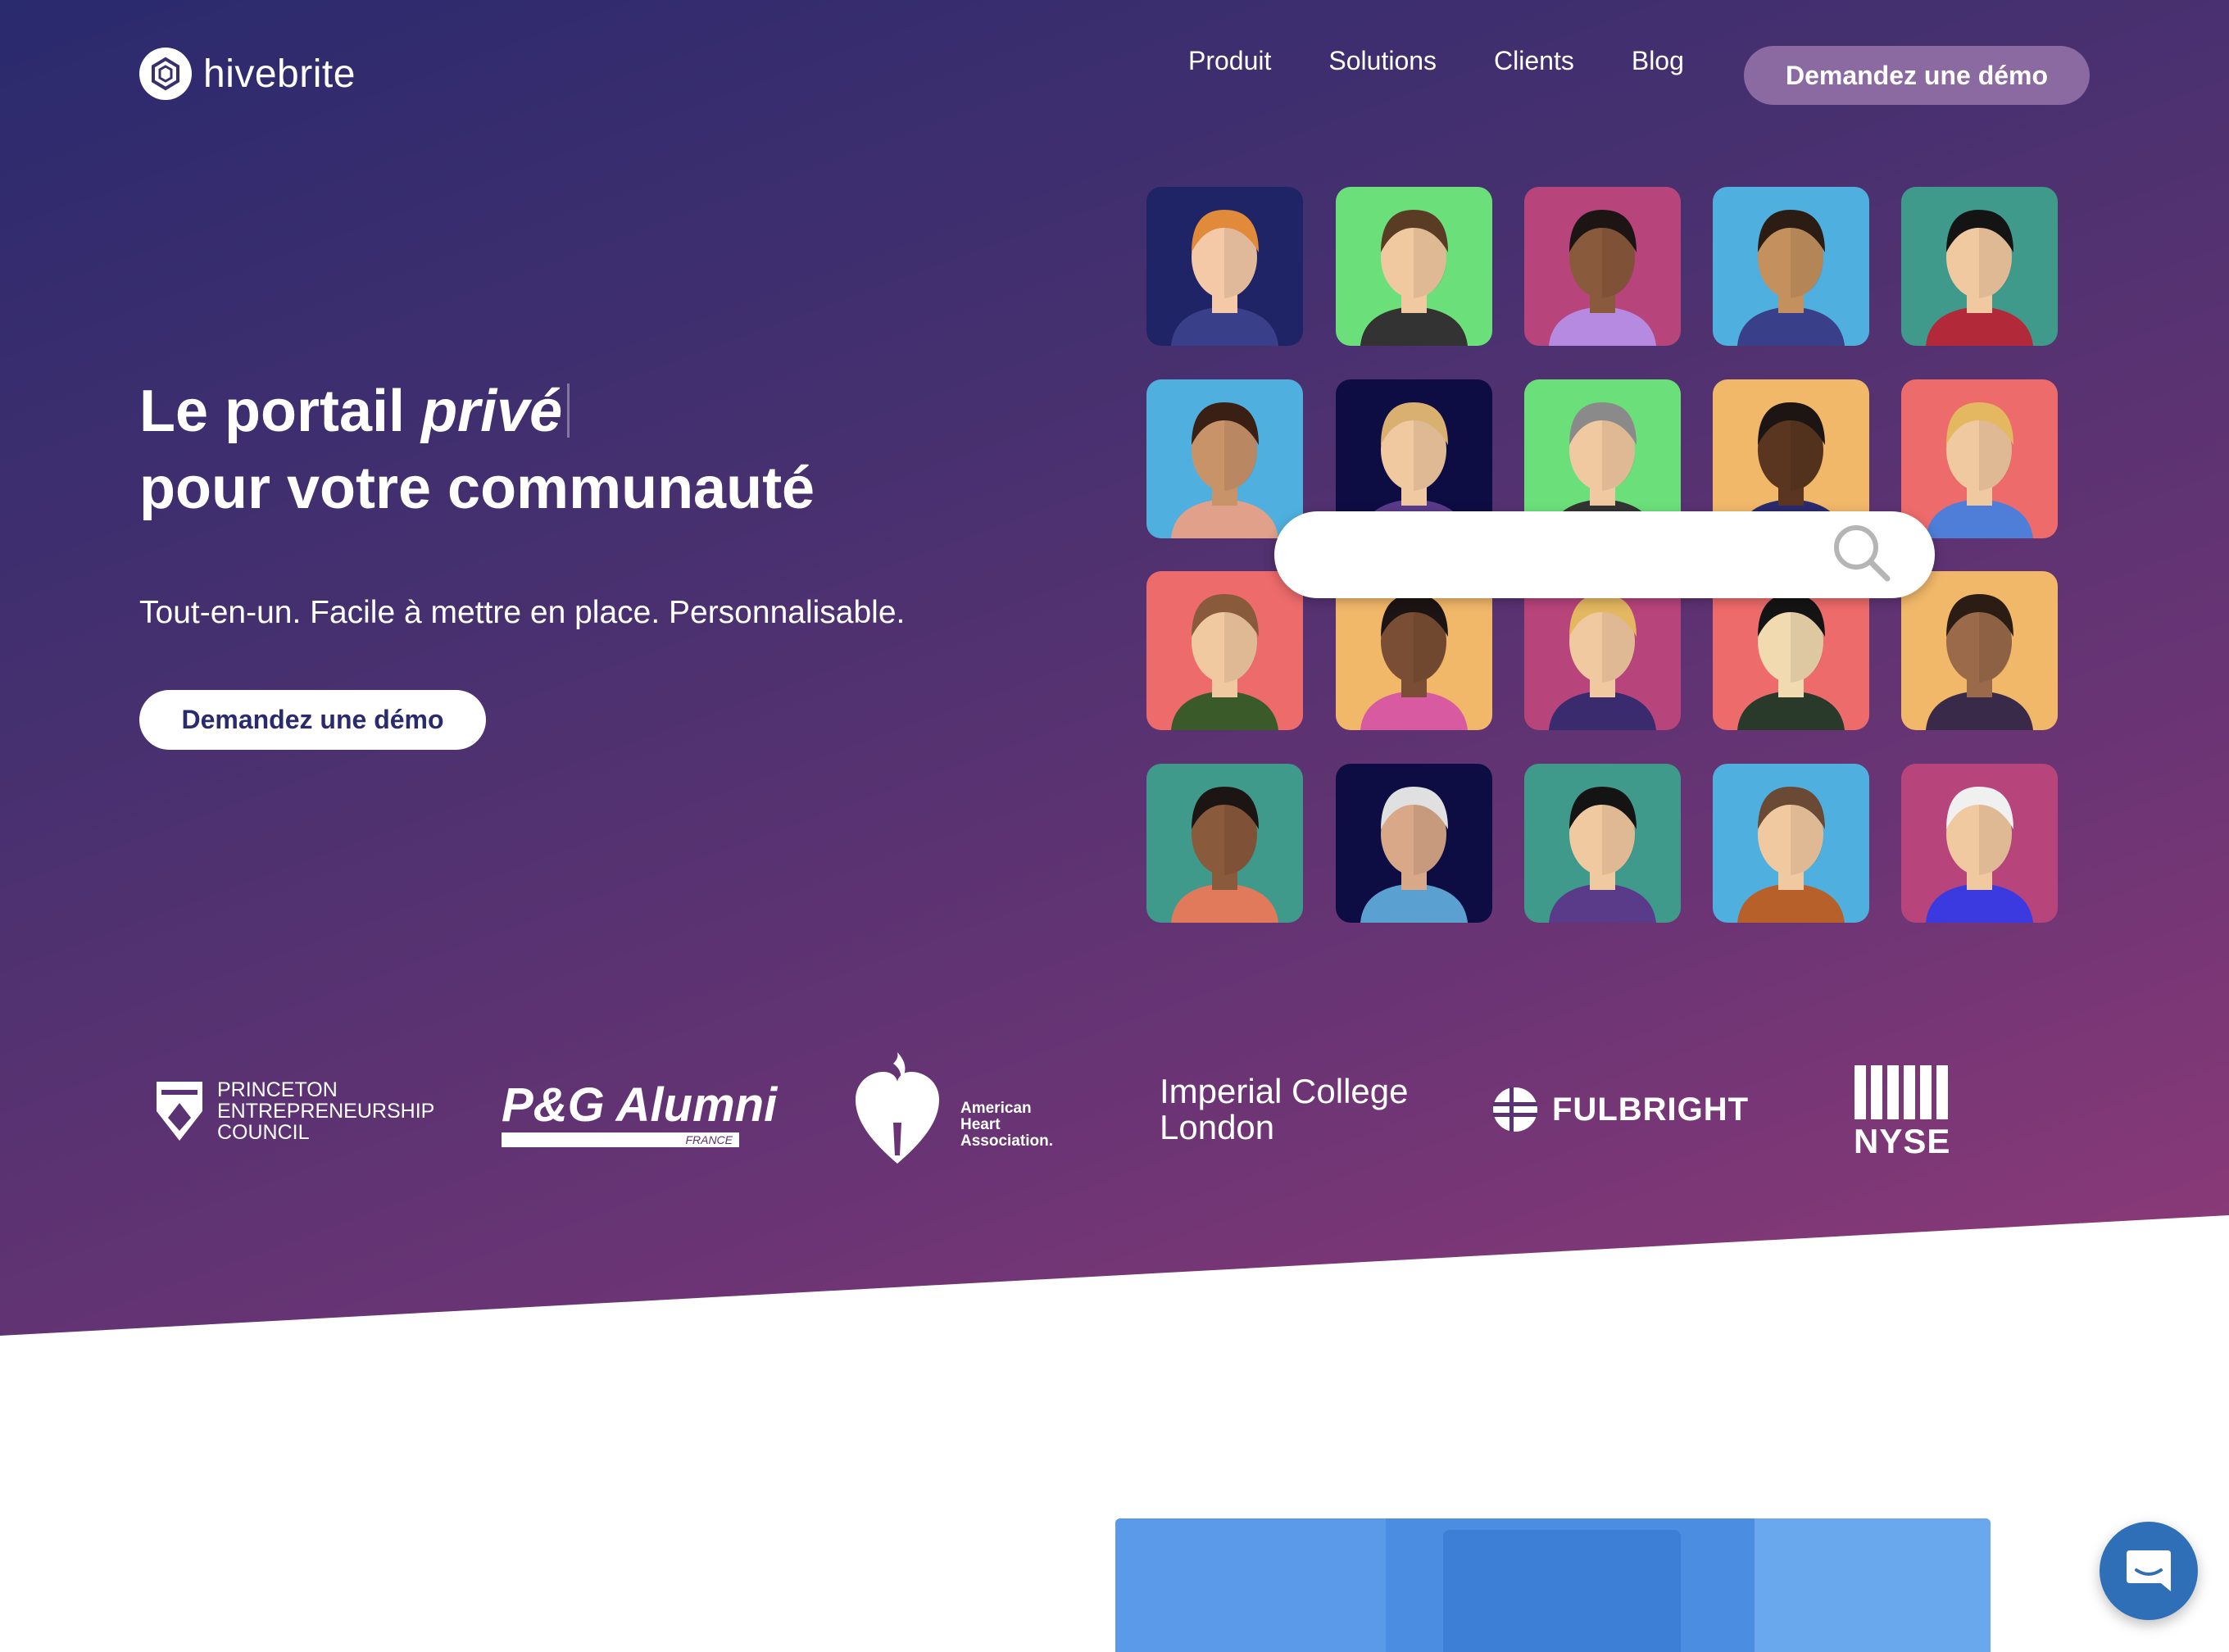 The image size is (2229, 1652). Describe the element at coordinates (1006, 1141) in the screenshot. I see `aha-line3: Association.` at that location.